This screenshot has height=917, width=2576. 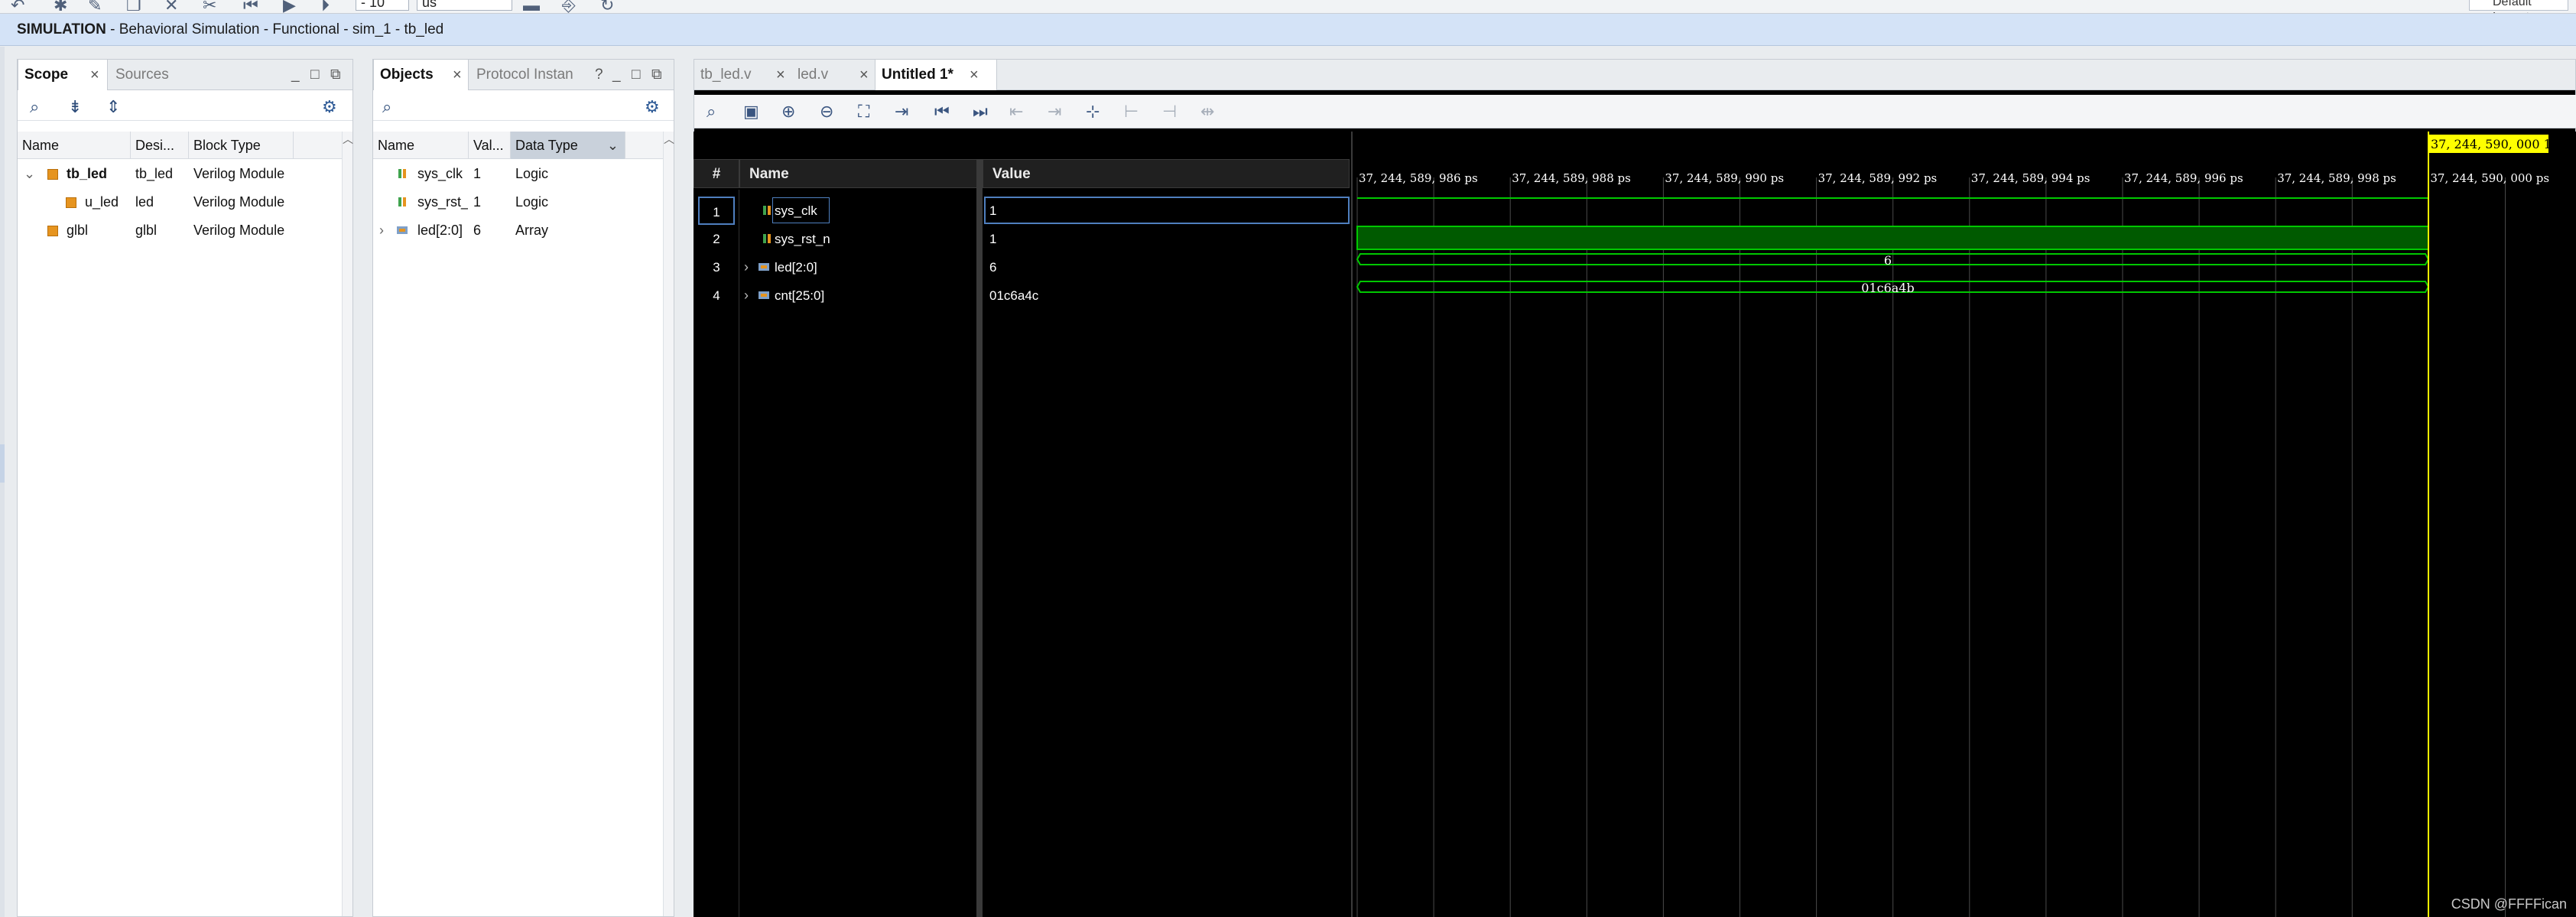 What do you see at coordinates (407, 75) in the screenshot?
I see `tab-objects-label: Objects` at bounding box center [407, 75].